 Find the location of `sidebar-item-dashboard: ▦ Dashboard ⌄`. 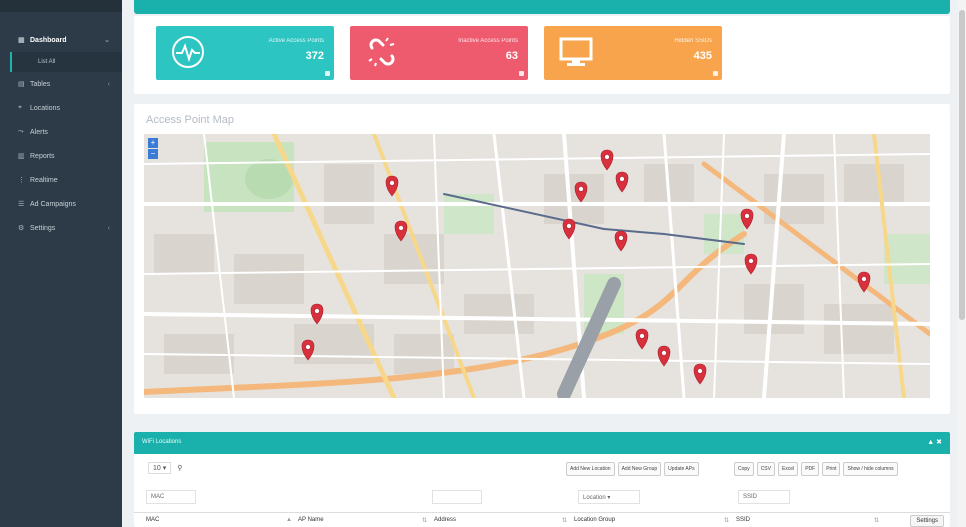

sidebar-item-dashboard: ▦ Dashboard ⌄ is located at coordinates (61, 40).